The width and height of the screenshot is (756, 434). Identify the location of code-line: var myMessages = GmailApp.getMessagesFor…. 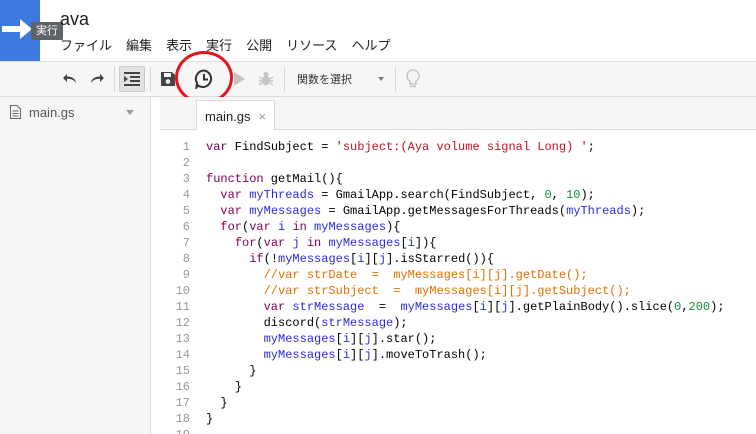
(425, 211).